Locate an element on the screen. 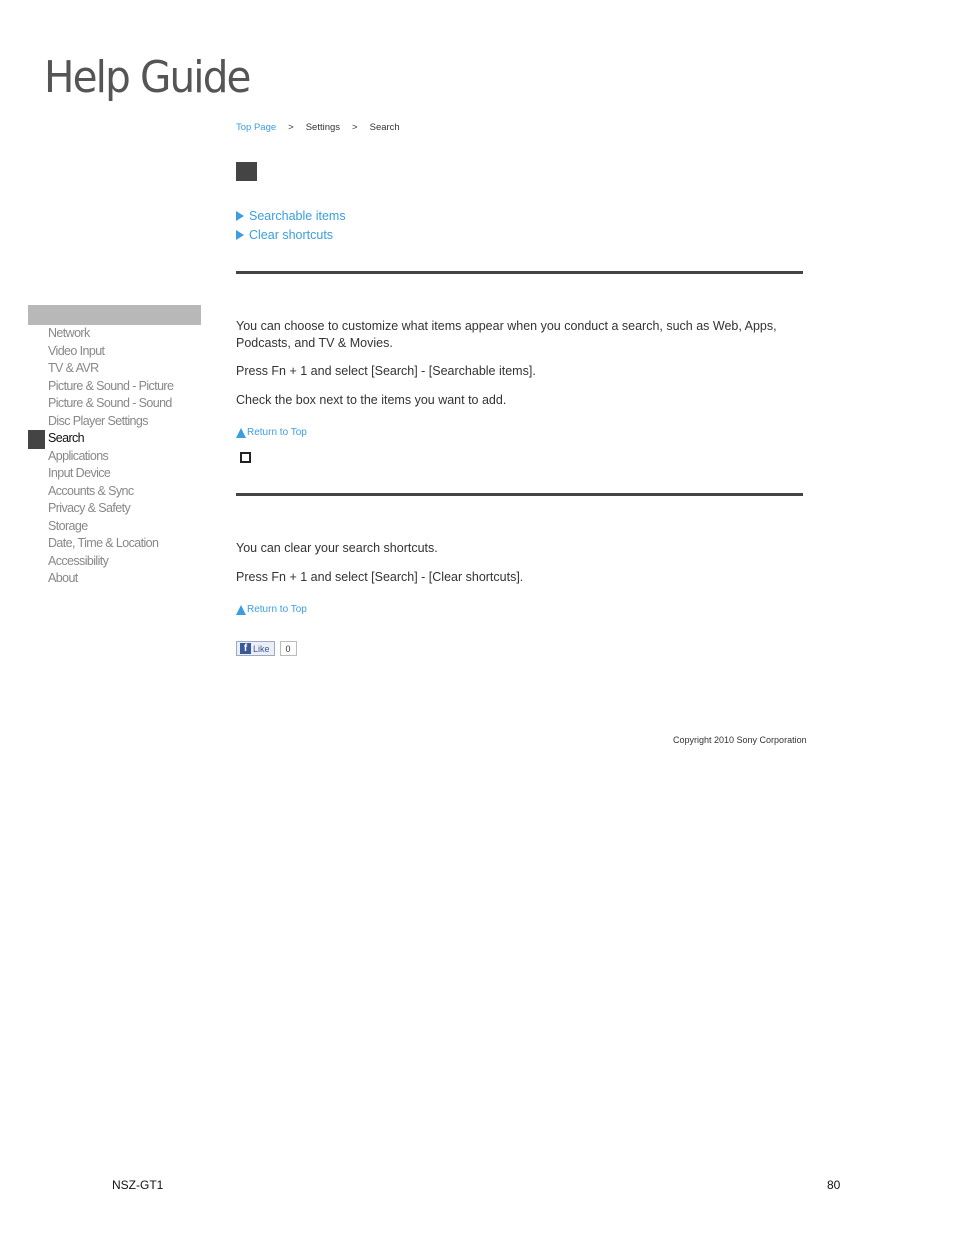 Image resolution: width=954 pixels, height=1235 pixels. breadcrumb-top-page-link: Top Page is located at coordinates (256, 127).